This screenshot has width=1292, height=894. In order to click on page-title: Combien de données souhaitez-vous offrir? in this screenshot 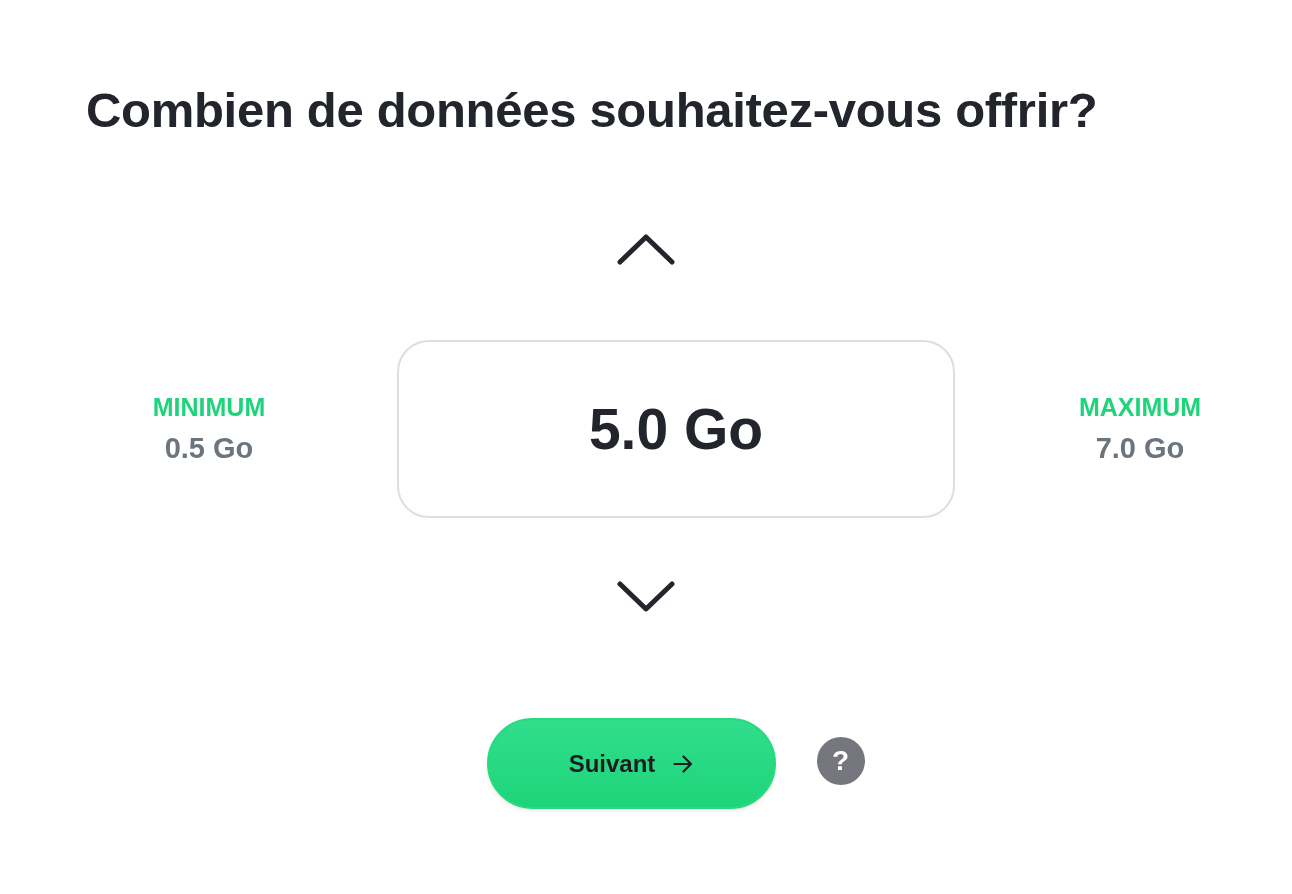, I will do `click(592, 110)`.